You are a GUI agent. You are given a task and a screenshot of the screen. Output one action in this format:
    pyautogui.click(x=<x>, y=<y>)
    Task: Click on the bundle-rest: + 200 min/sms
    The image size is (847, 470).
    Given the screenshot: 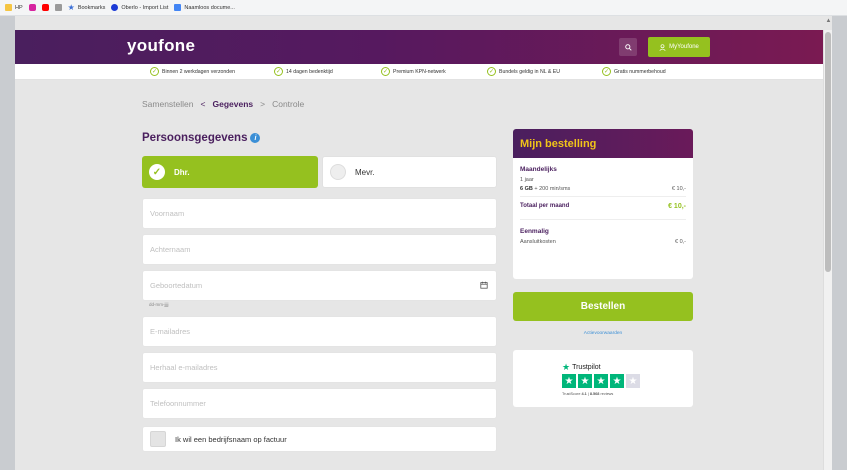 What is the action you would take?
    pyautogui.click(x=551, y=189)
    